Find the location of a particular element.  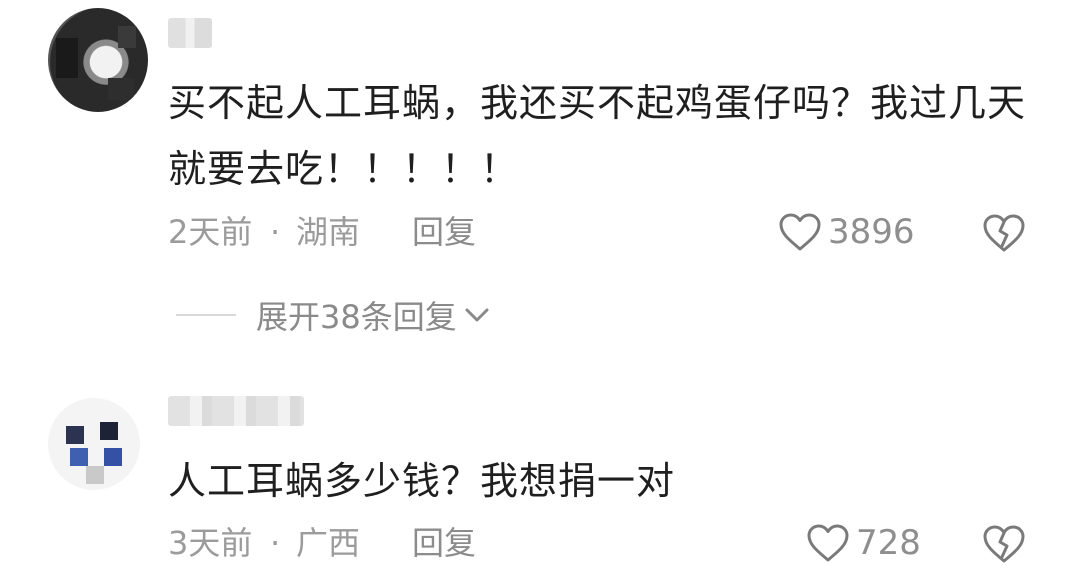

comment-text: 人工耳蜗多少钱？我想捐一对 is located at coordinates (422, 481).